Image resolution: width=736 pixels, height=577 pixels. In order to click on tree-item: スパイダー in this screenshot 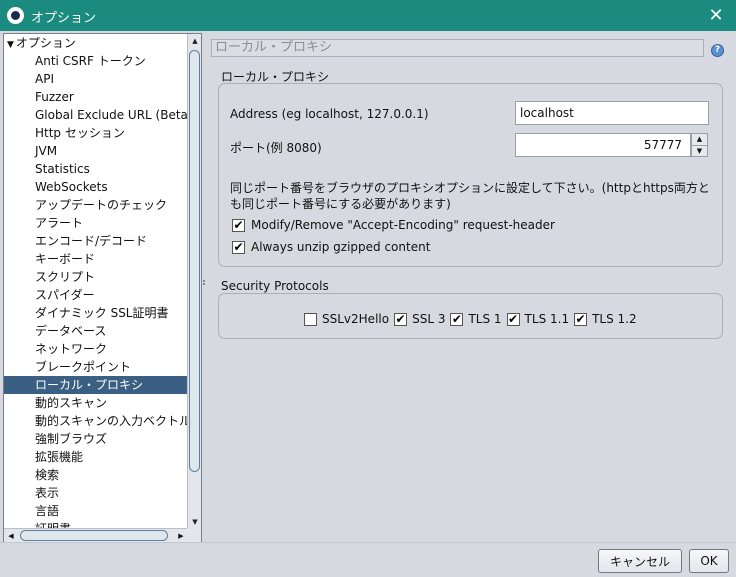, I will do `click(96, 295)`.